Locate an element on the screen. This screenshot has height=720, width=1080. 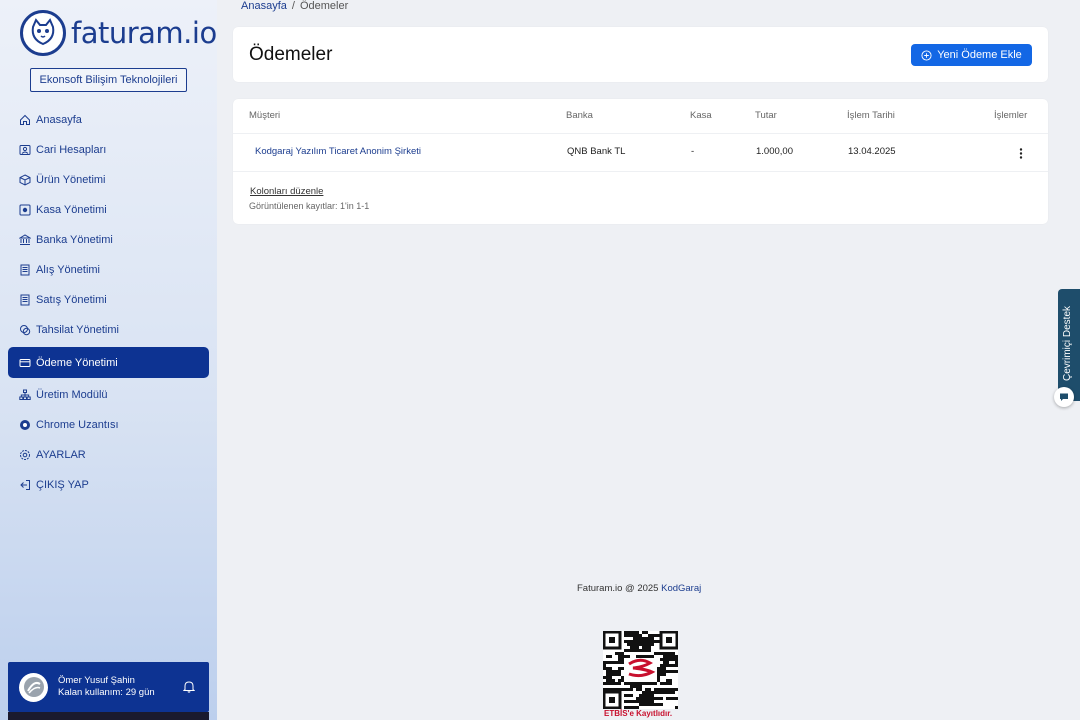
column-header-islem-tarihi: İşlem Tarihi is located at coordinates (871, 115).